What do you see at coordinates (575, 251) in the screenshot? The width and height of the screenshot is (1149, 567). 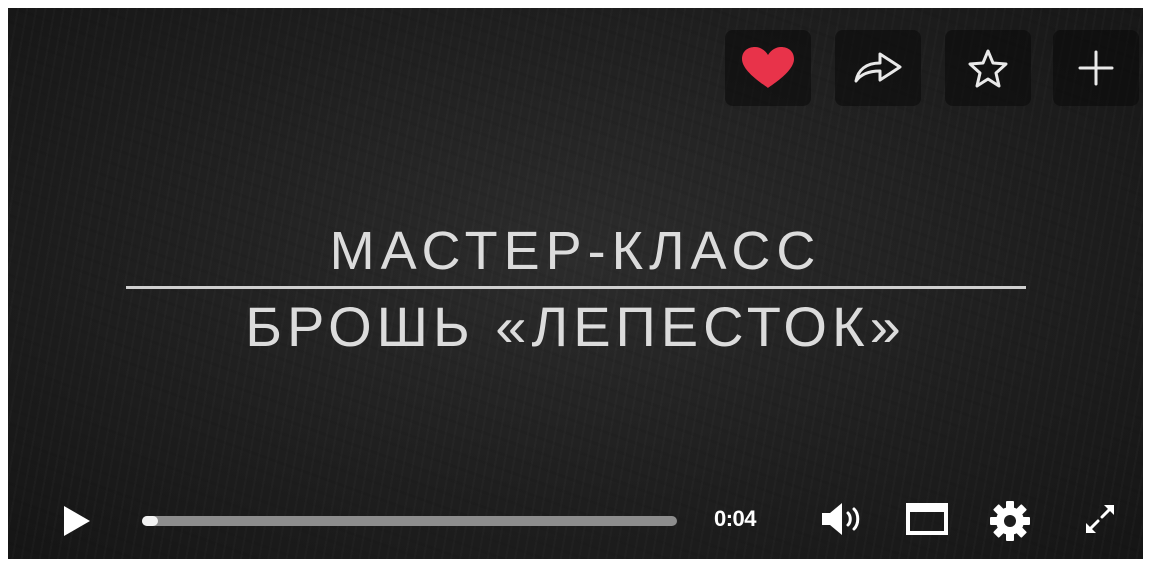 I see `title-line-1: МАСТЕР-КЛАСС` at bounding box center [575, 251].